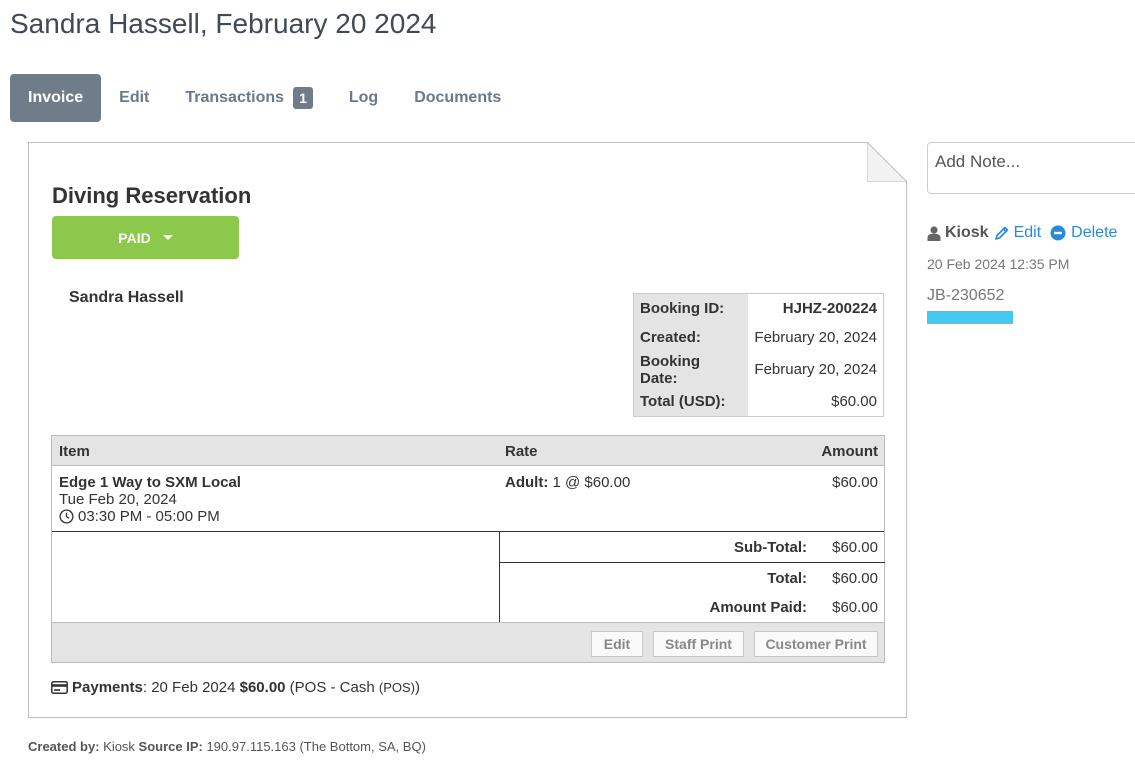 The height and width of the screenshot is (766, 1135). I want to click on tab-label: Log, so click(363, 97).